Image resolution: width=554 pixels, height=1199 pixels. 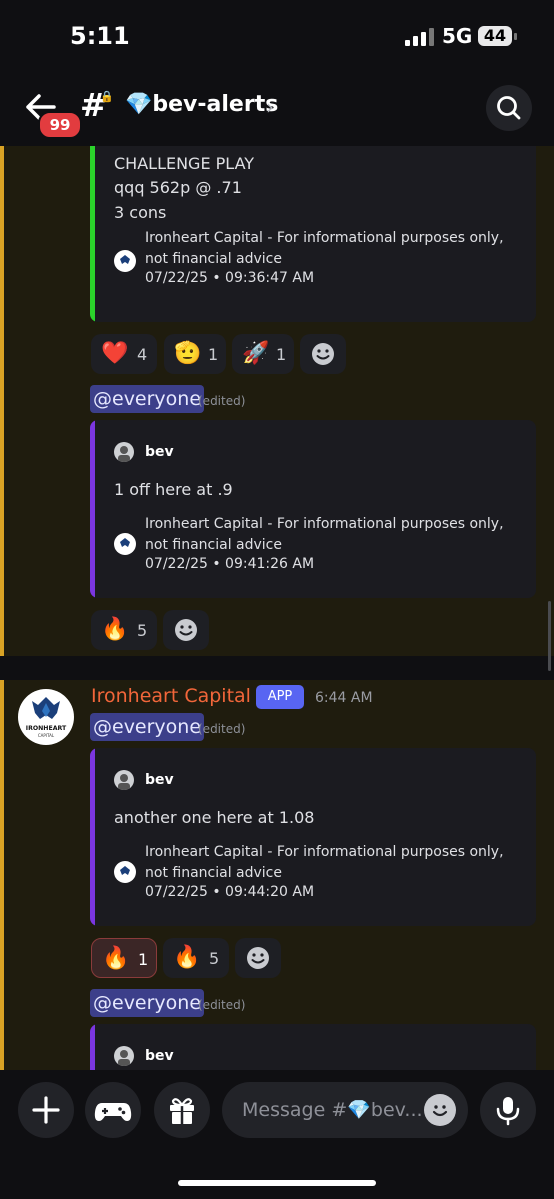 What do you see at coordinates (46, 717) in the screenshot?
I see `ironheart-avatar: IRONHEART CAPITAL` at bounding box center [46, 717].